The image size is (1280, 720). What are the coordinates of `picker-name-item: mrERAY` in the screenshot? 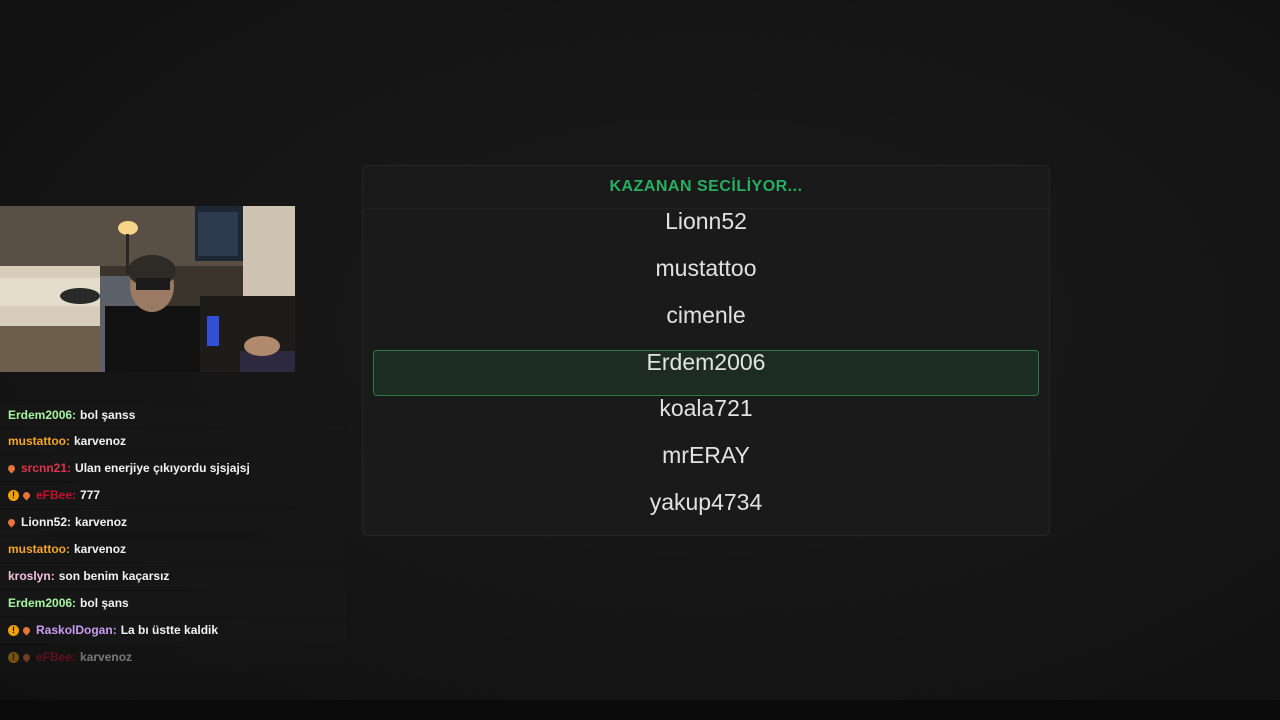 It's located at (706, 455).